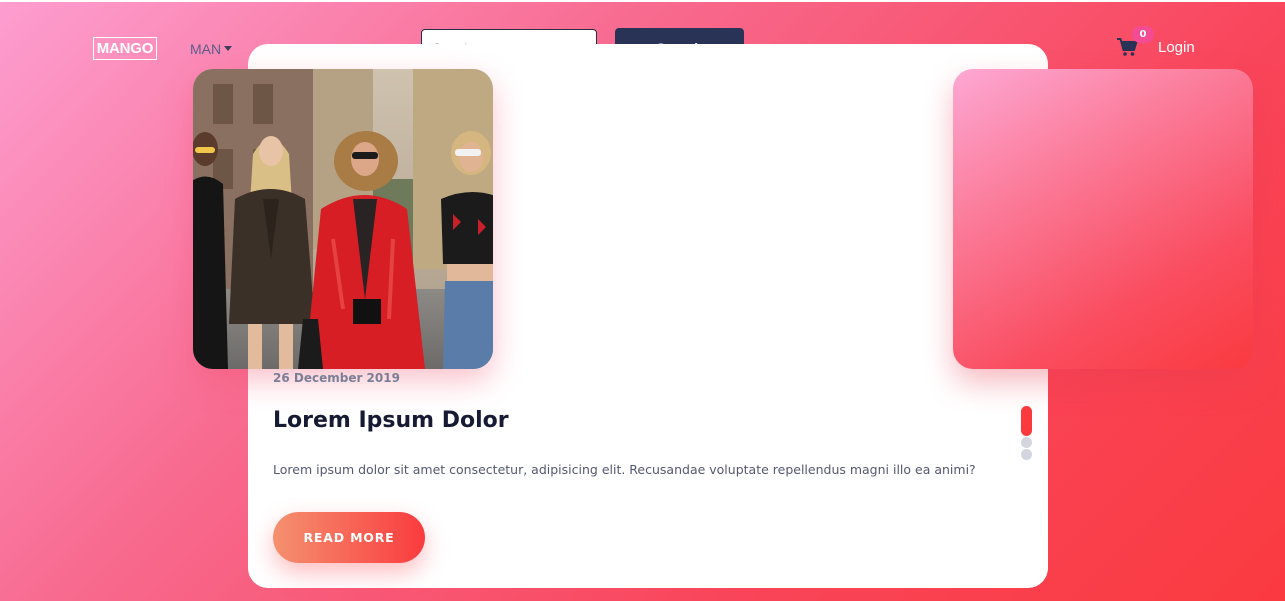 The image size is (1285, 601). Describe the element at coordinates (125, 48) in the screenshot. I see `brand-logo: MANGO` at that location.